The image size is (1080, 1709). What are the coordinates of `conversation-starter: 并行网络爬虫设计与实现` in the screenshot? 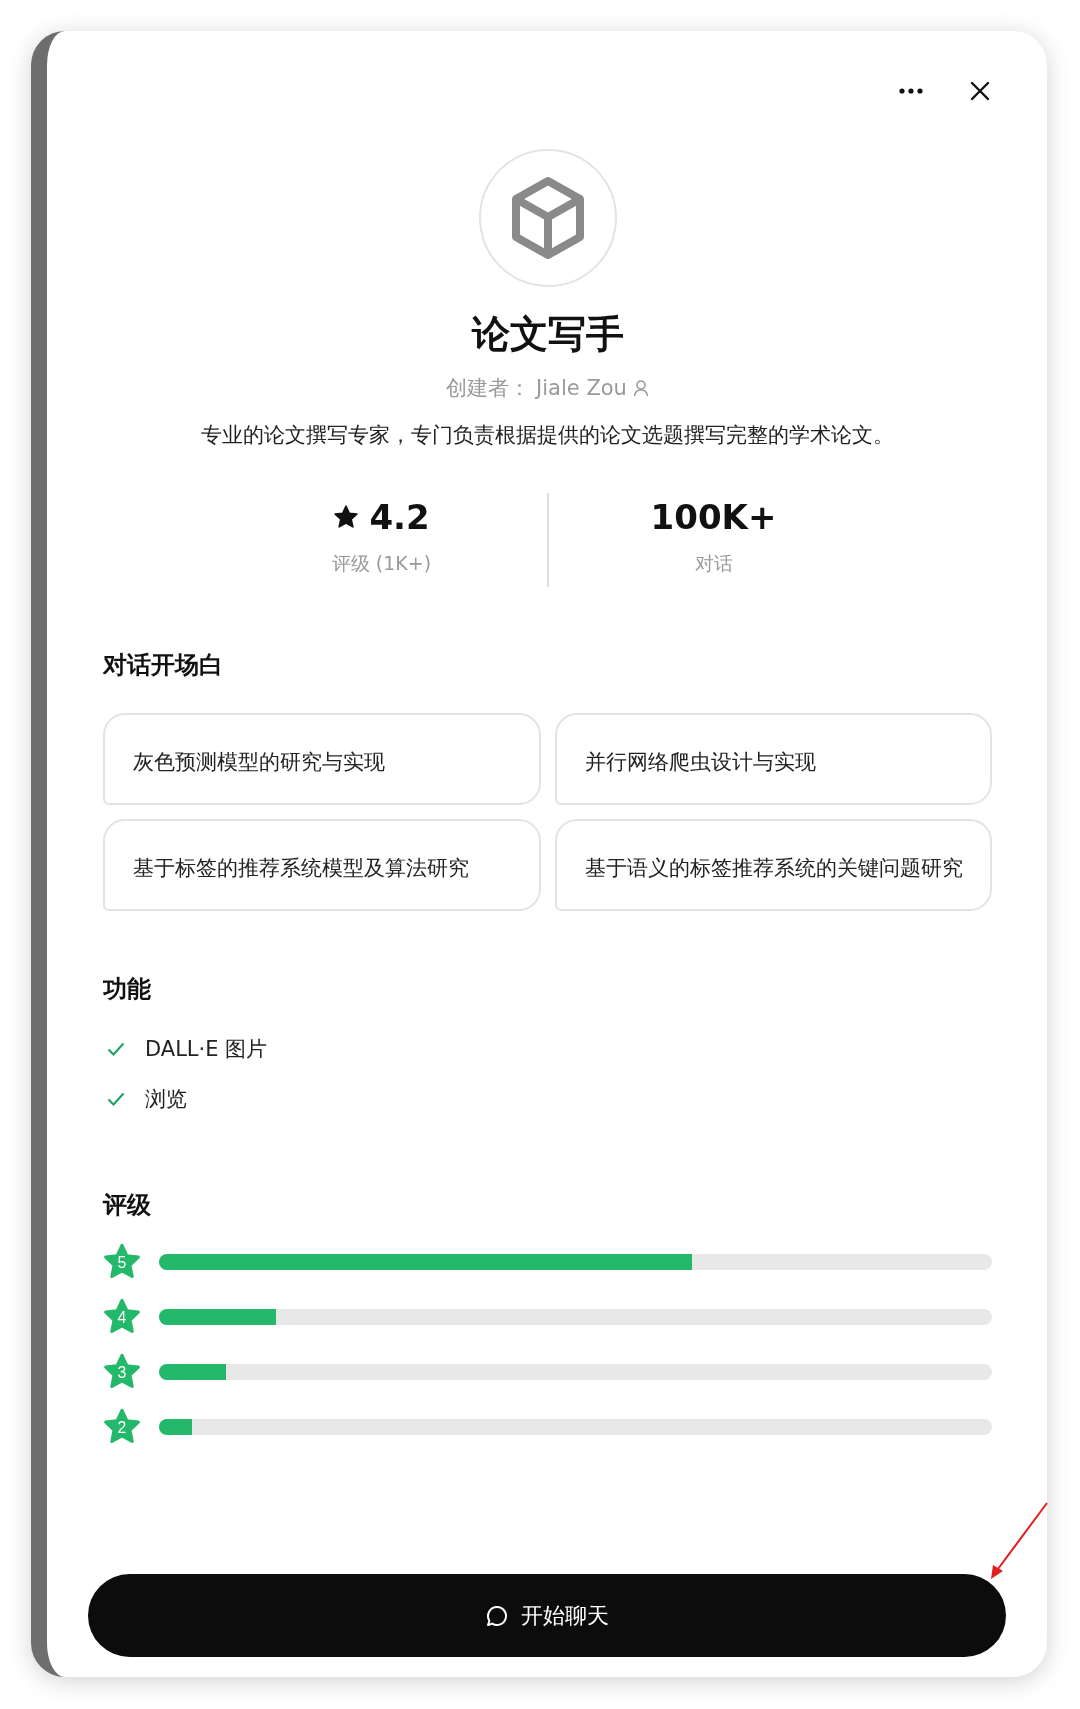 It's located at (773, 759).